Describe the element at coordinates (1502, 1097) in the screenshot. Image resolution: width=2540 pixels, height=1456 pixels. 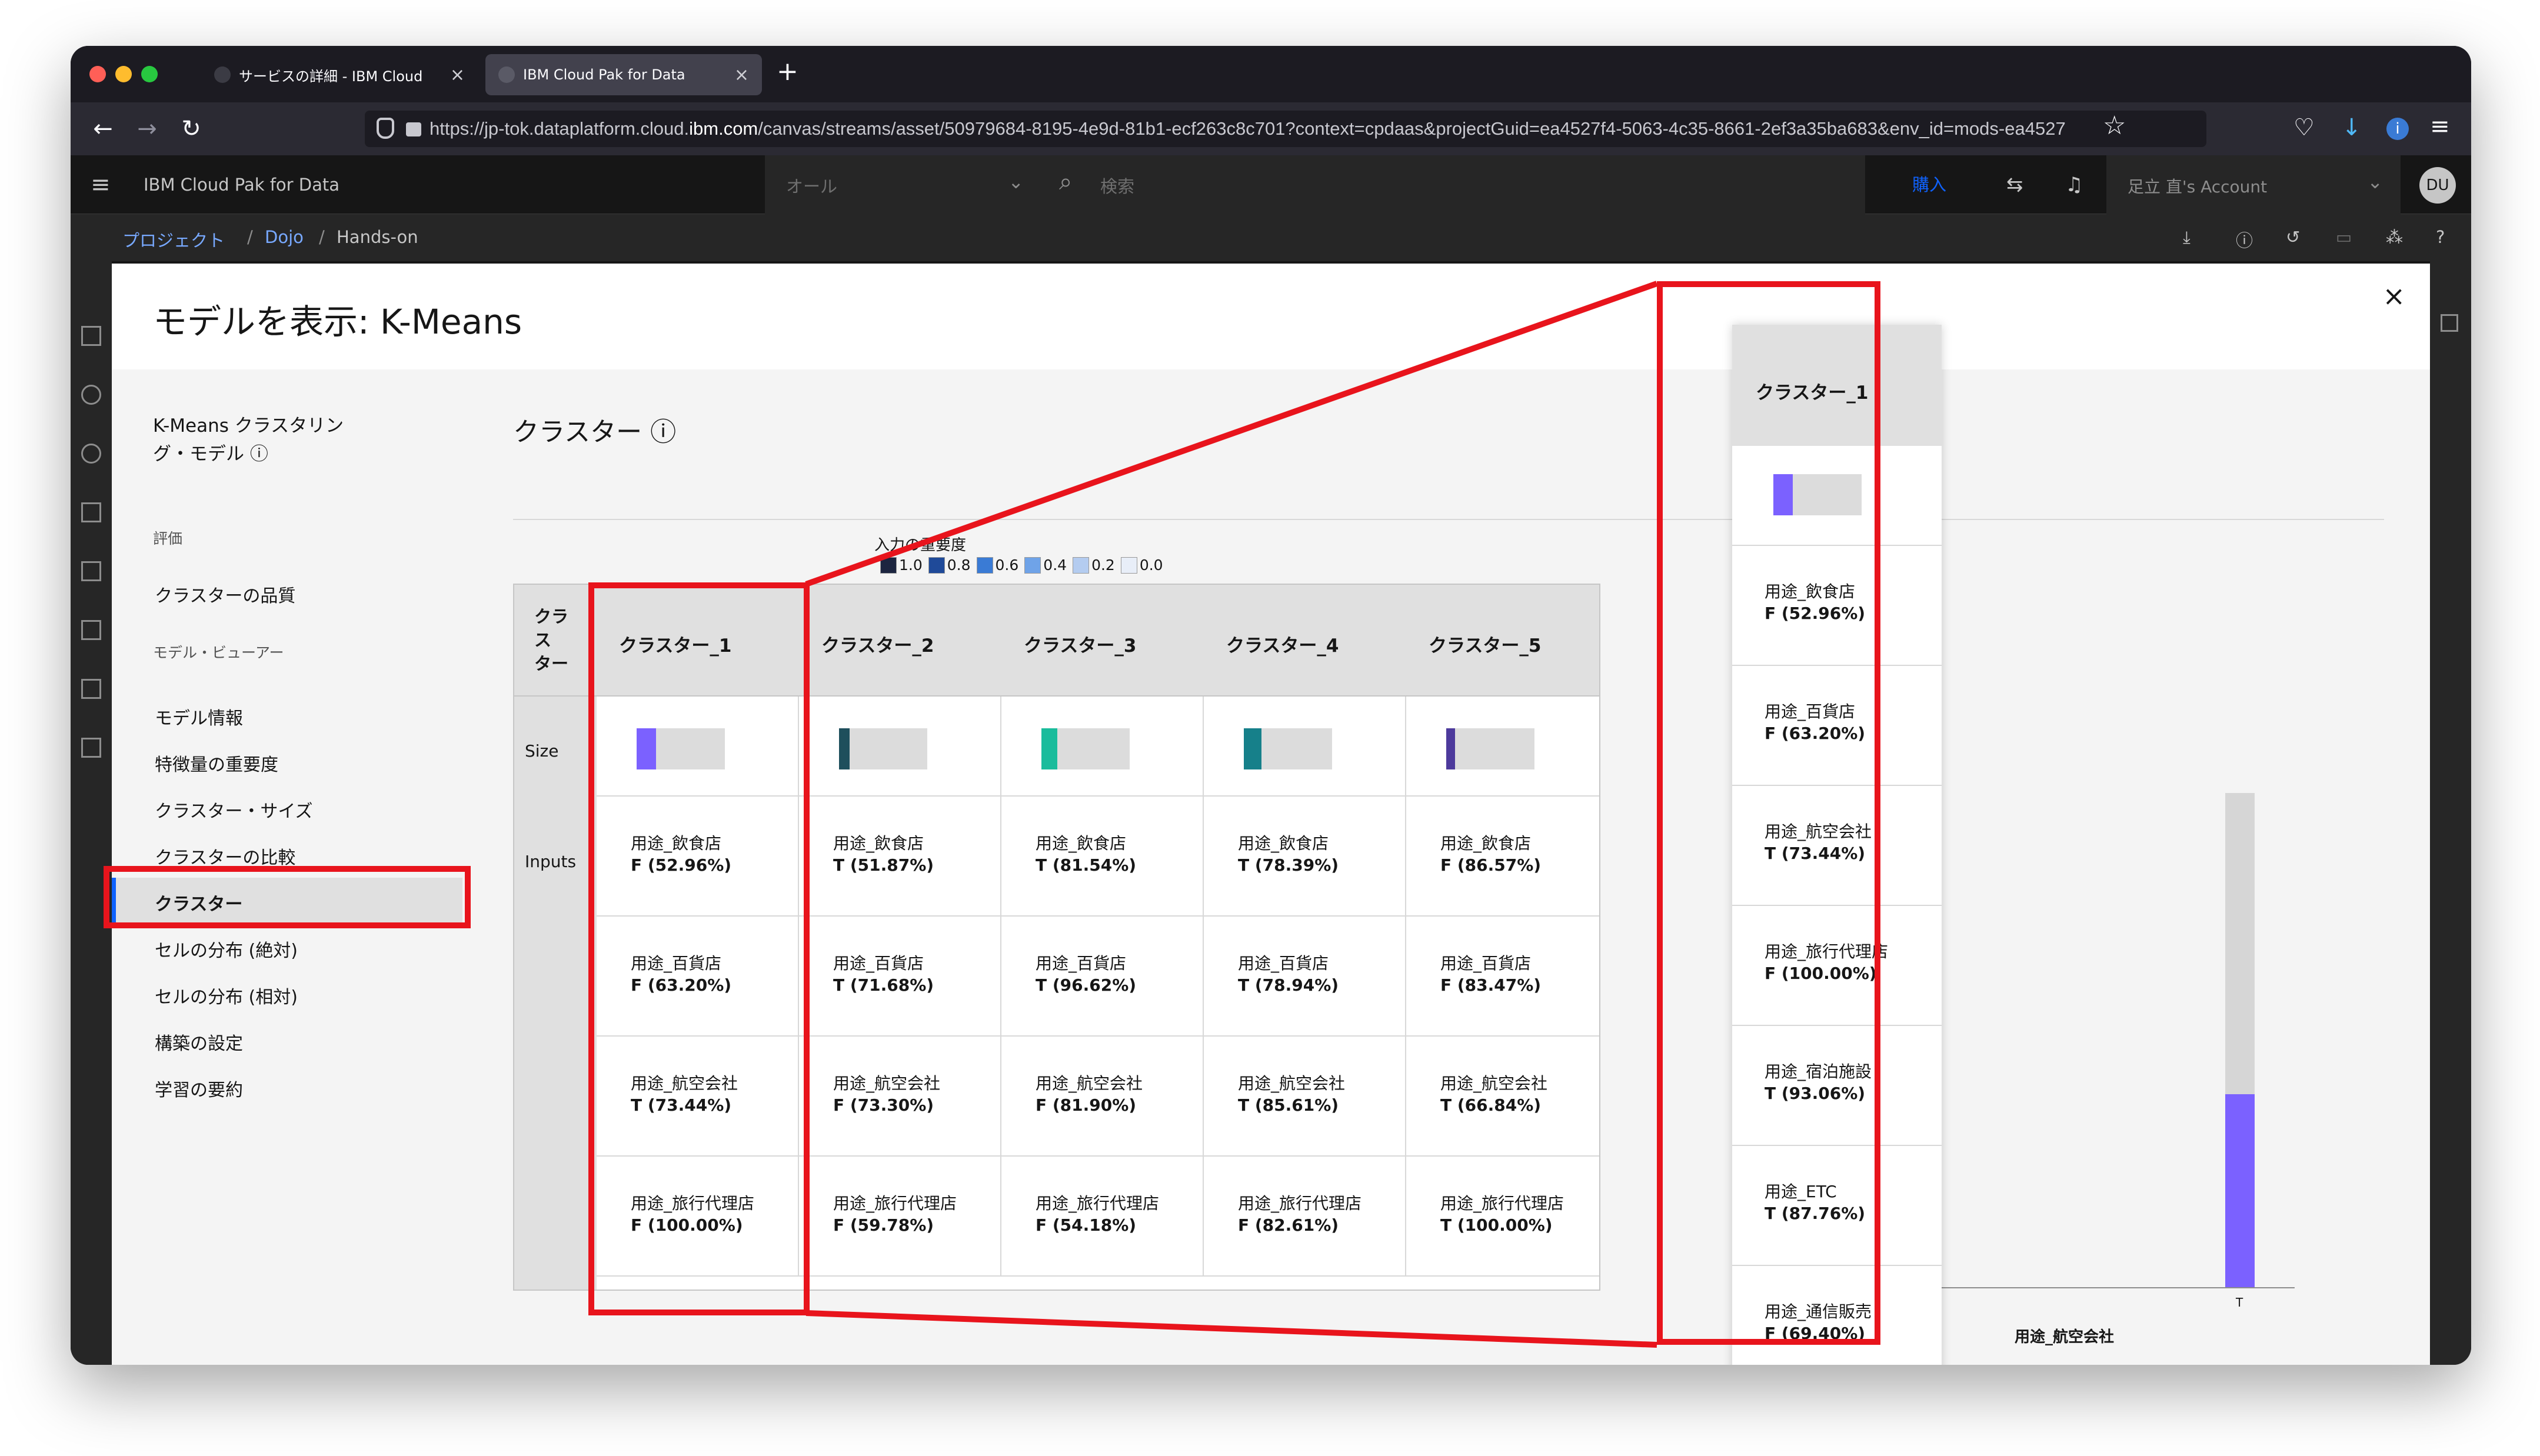
I see `cluster-input-cell: 用途_航空会社 T (66.84%)` at that location.